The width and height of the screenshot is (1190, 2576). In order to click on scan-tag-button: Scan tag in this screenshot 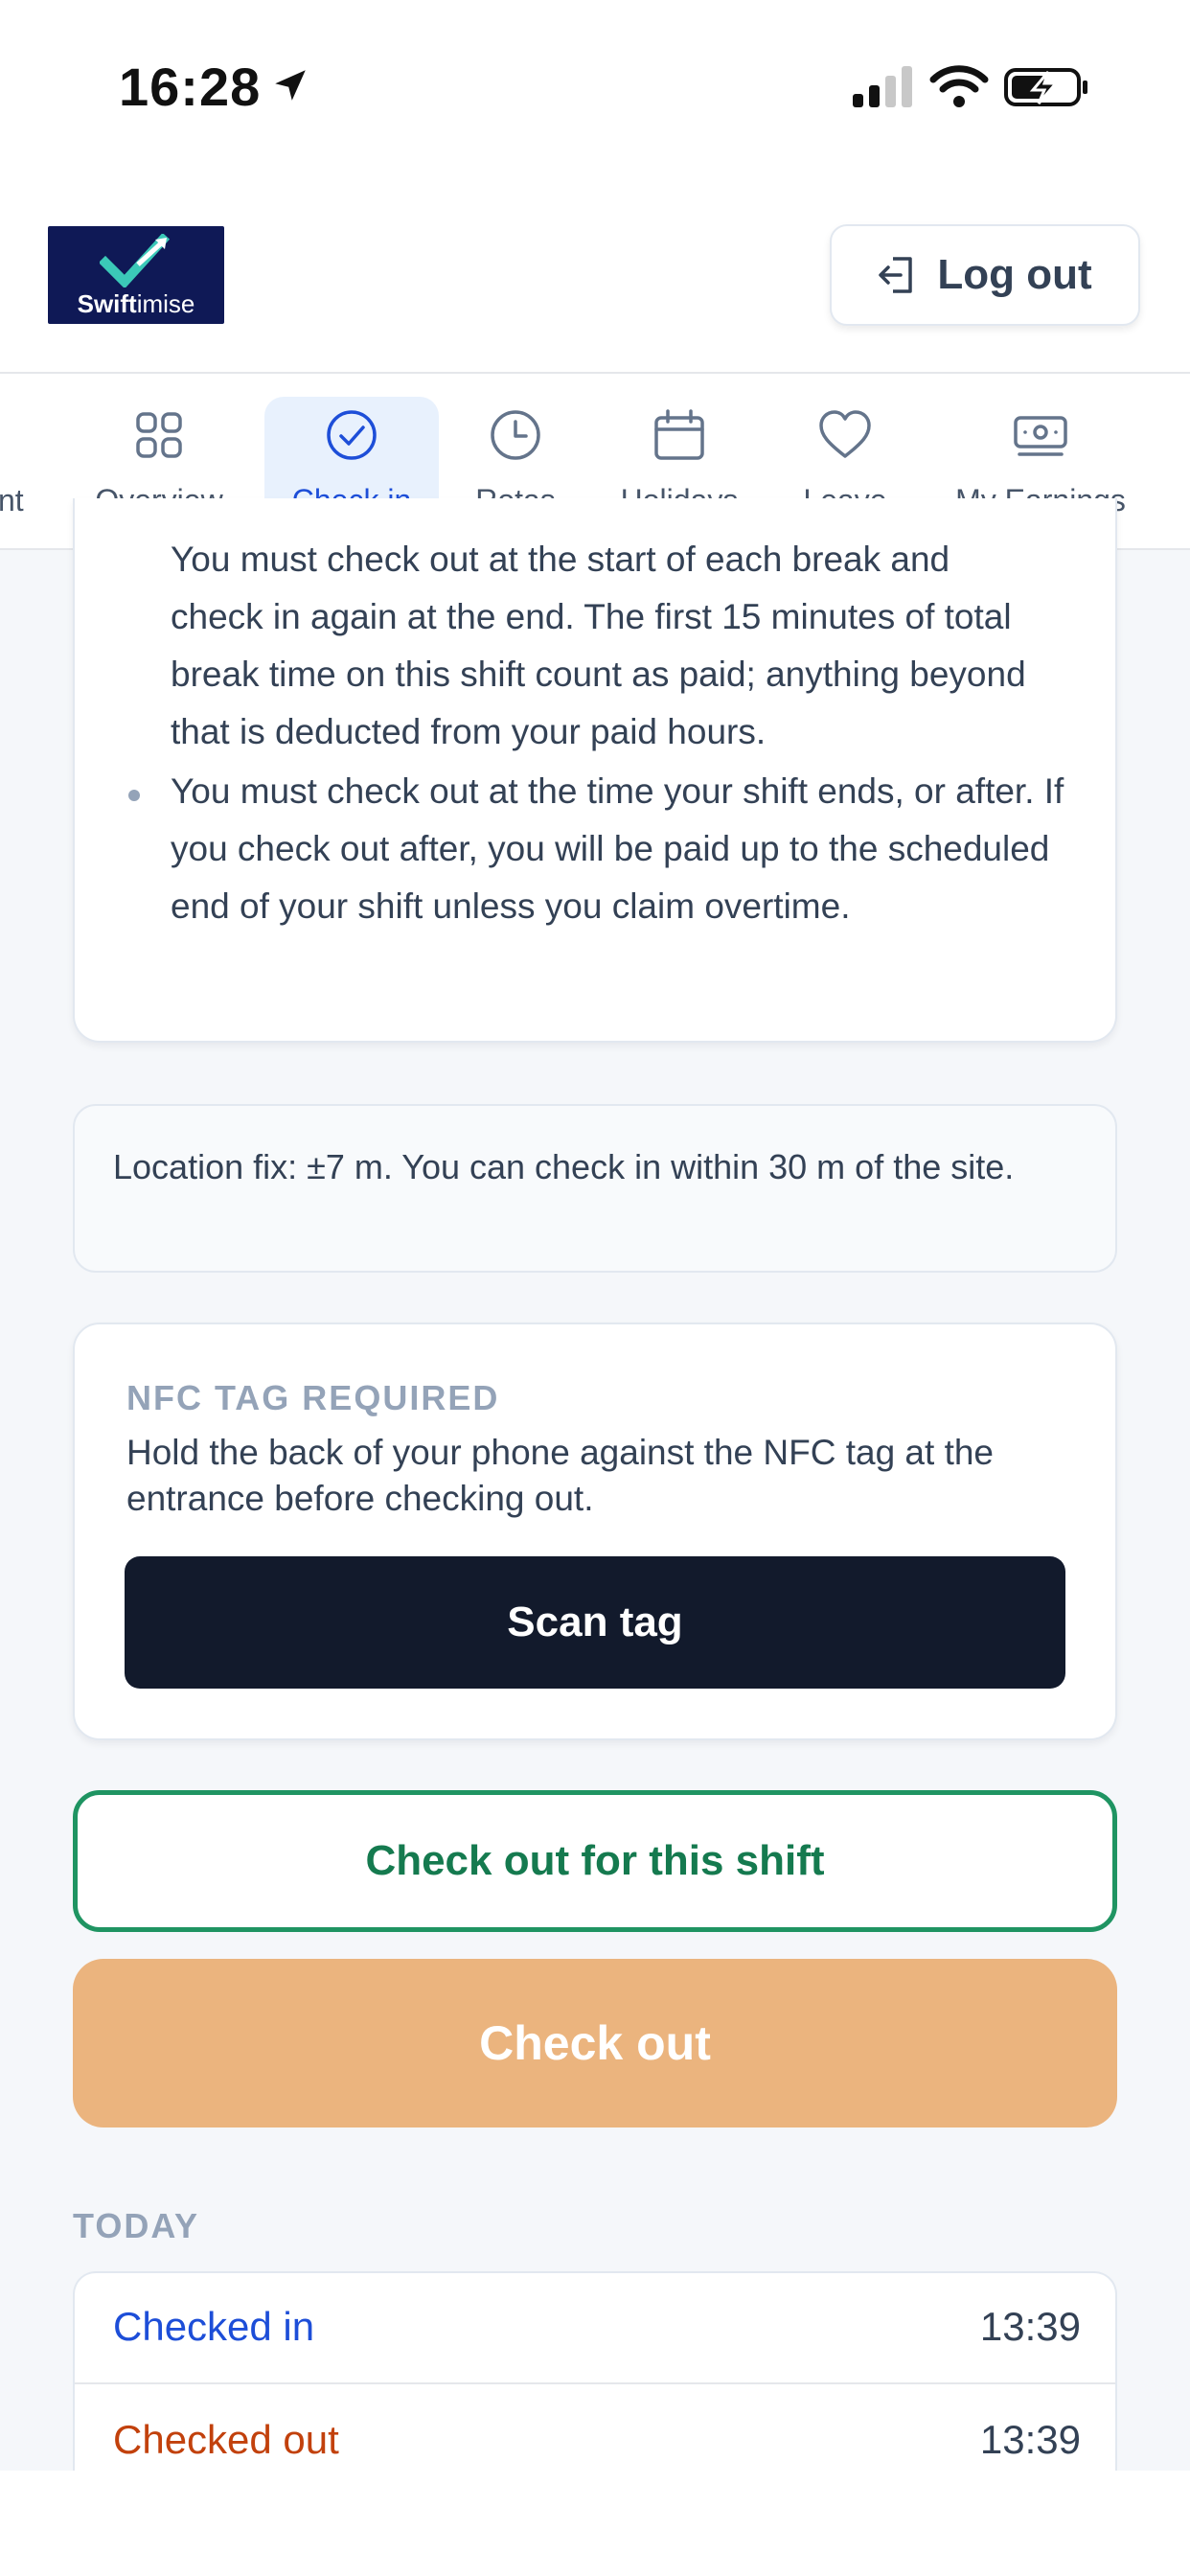, I will do `click(595, 1622)`.